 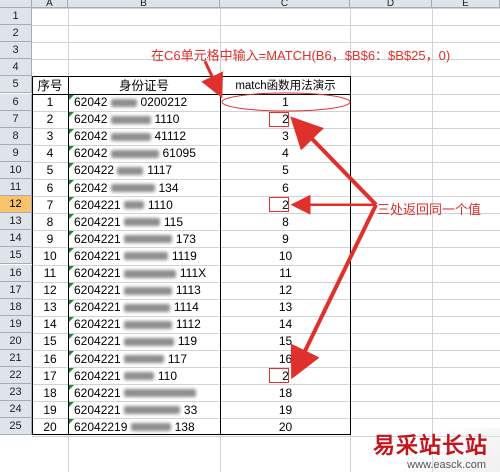 What do you see at coordinates (466, 4) in the screenshot?
I see `column-header-e: E` at bounding box center [466, 4].